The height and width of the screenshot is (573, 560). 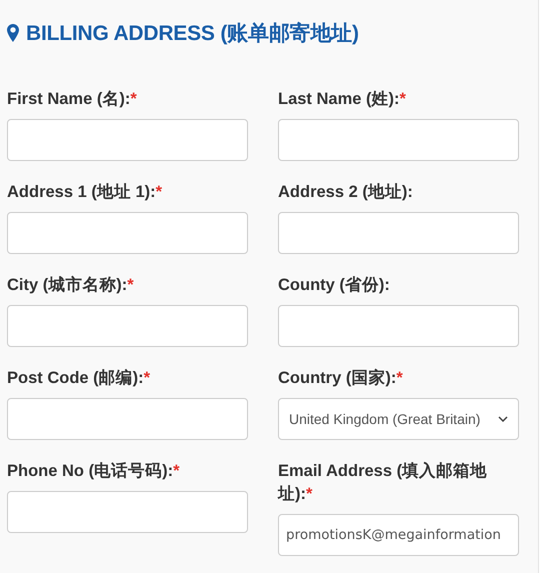 What do you see at coordinates (192, 33) in the screenshot?
I see `section-title: BILLING ADDRESS (账单邮寄地址)` at bounding box center [192, 33].